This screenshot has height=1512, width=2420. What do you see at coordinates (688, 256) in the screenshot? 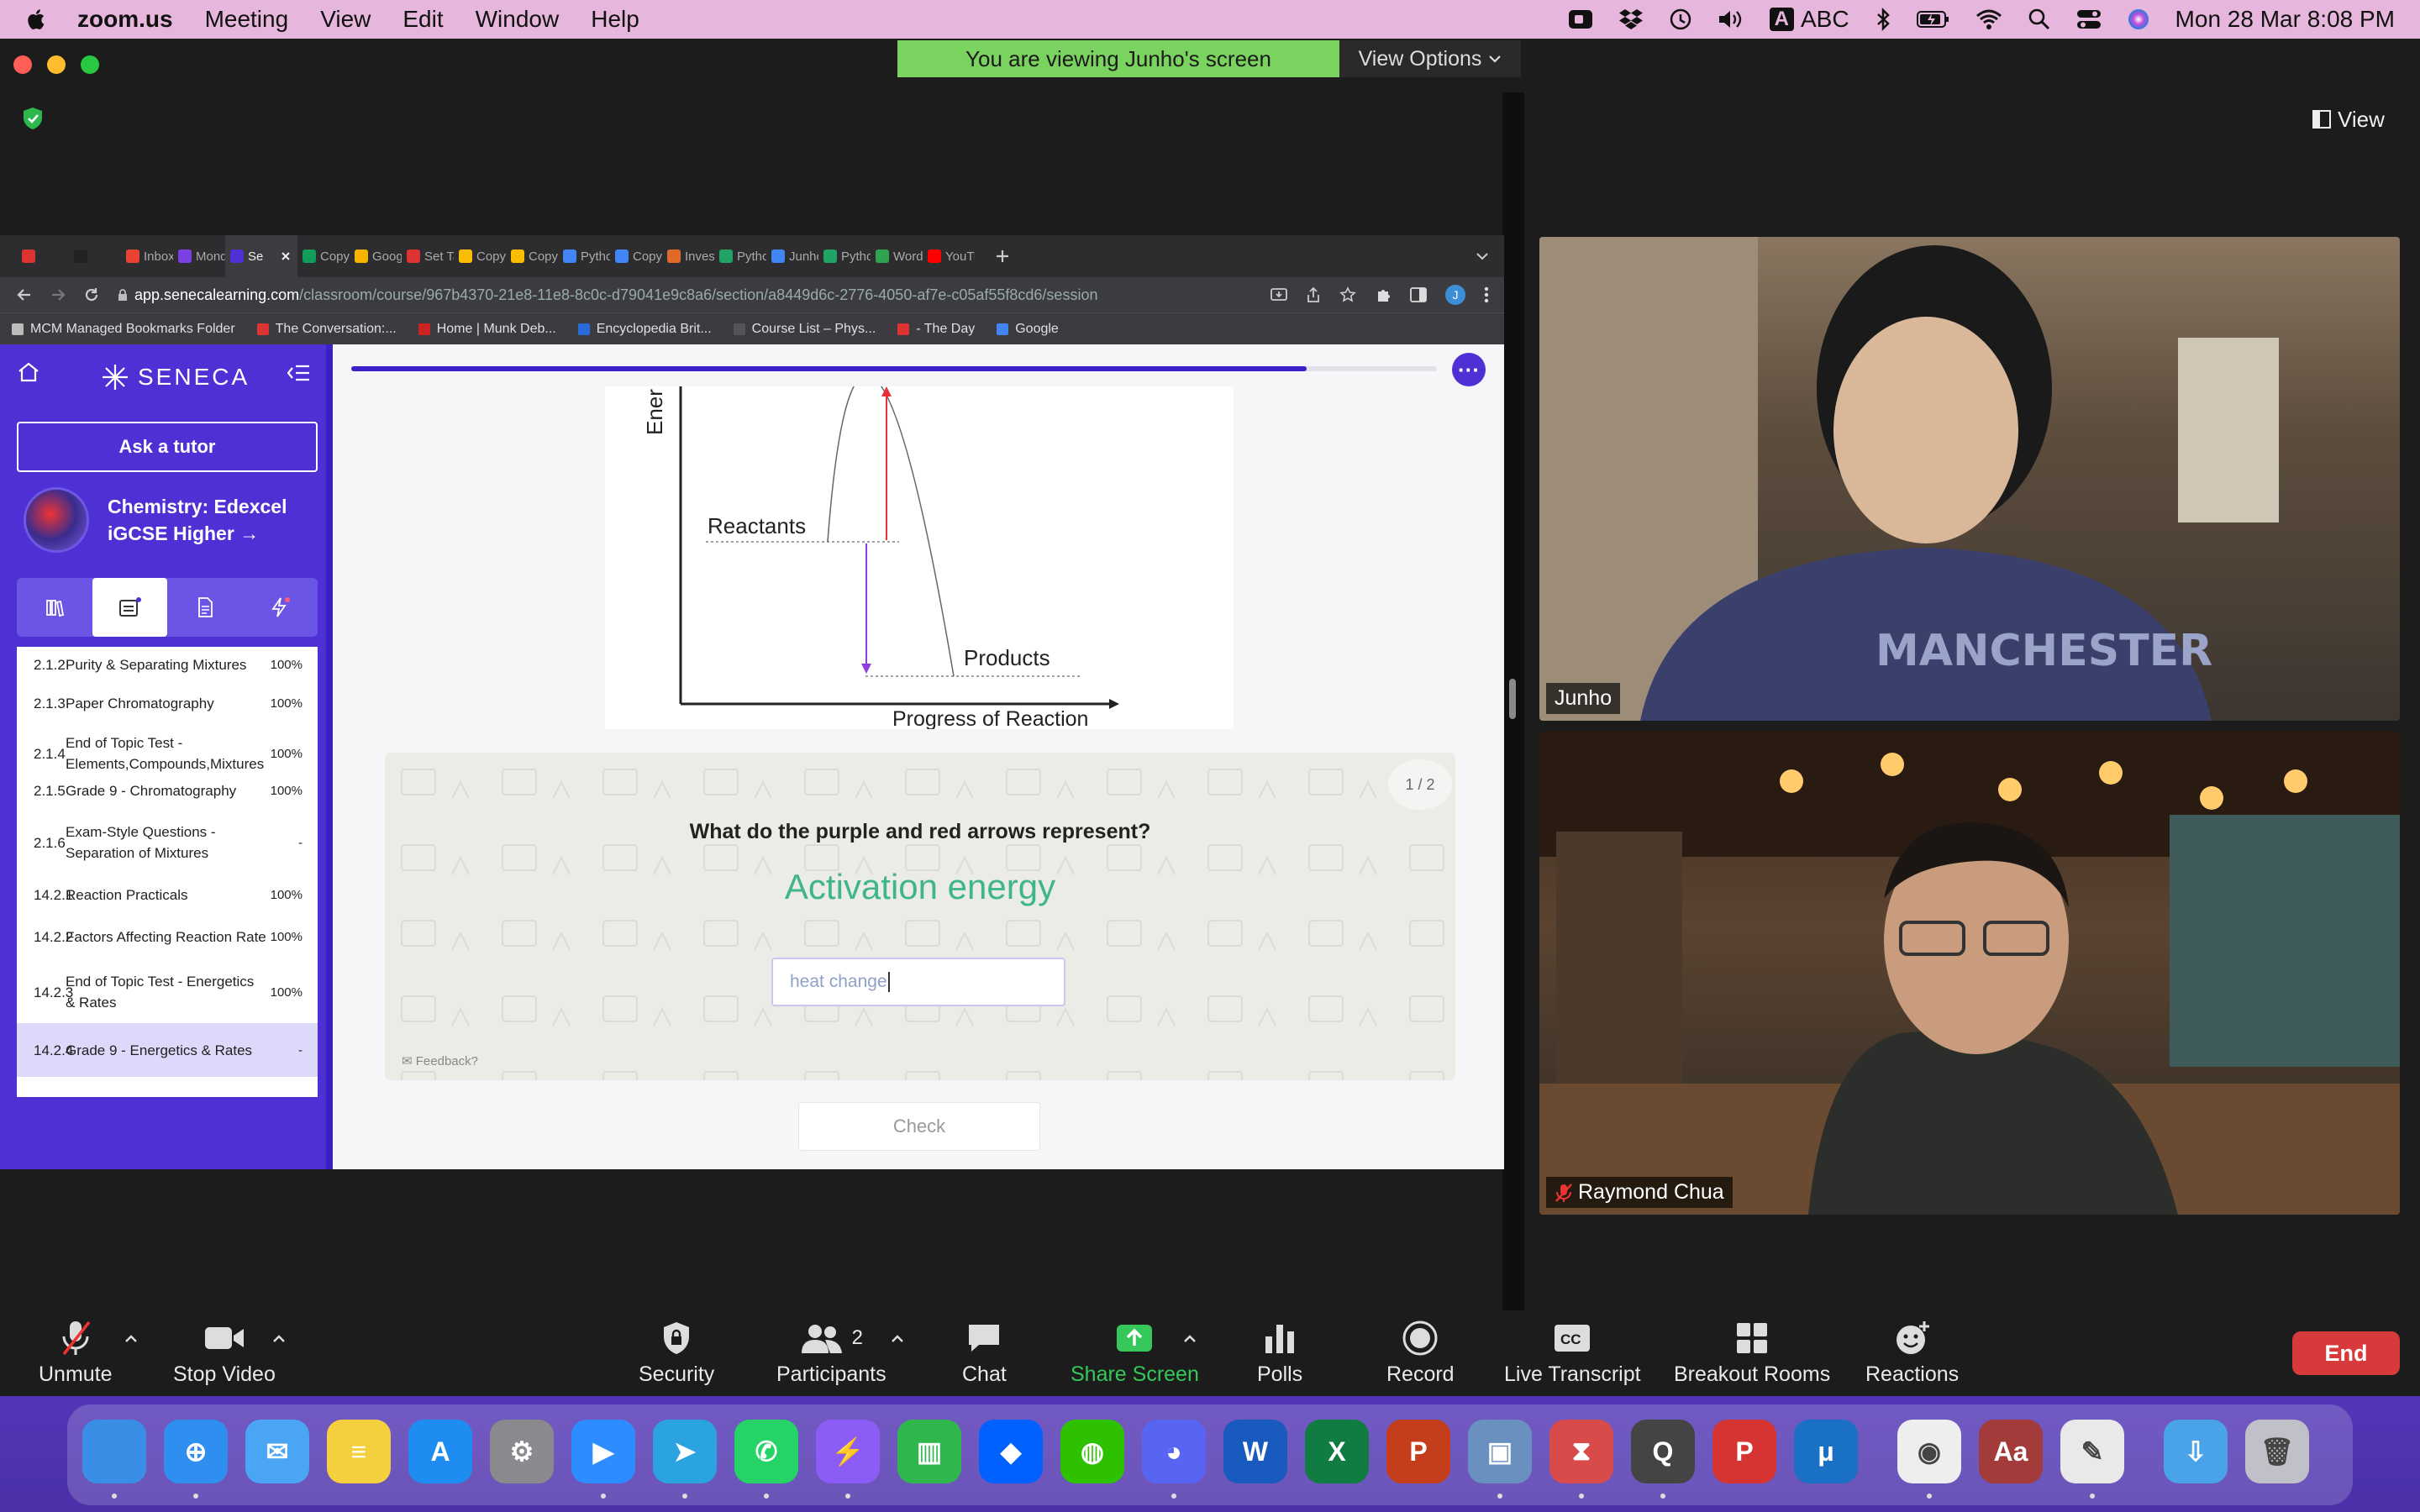
I see `browser-tab: Invest` at bounding box center [688, 256].